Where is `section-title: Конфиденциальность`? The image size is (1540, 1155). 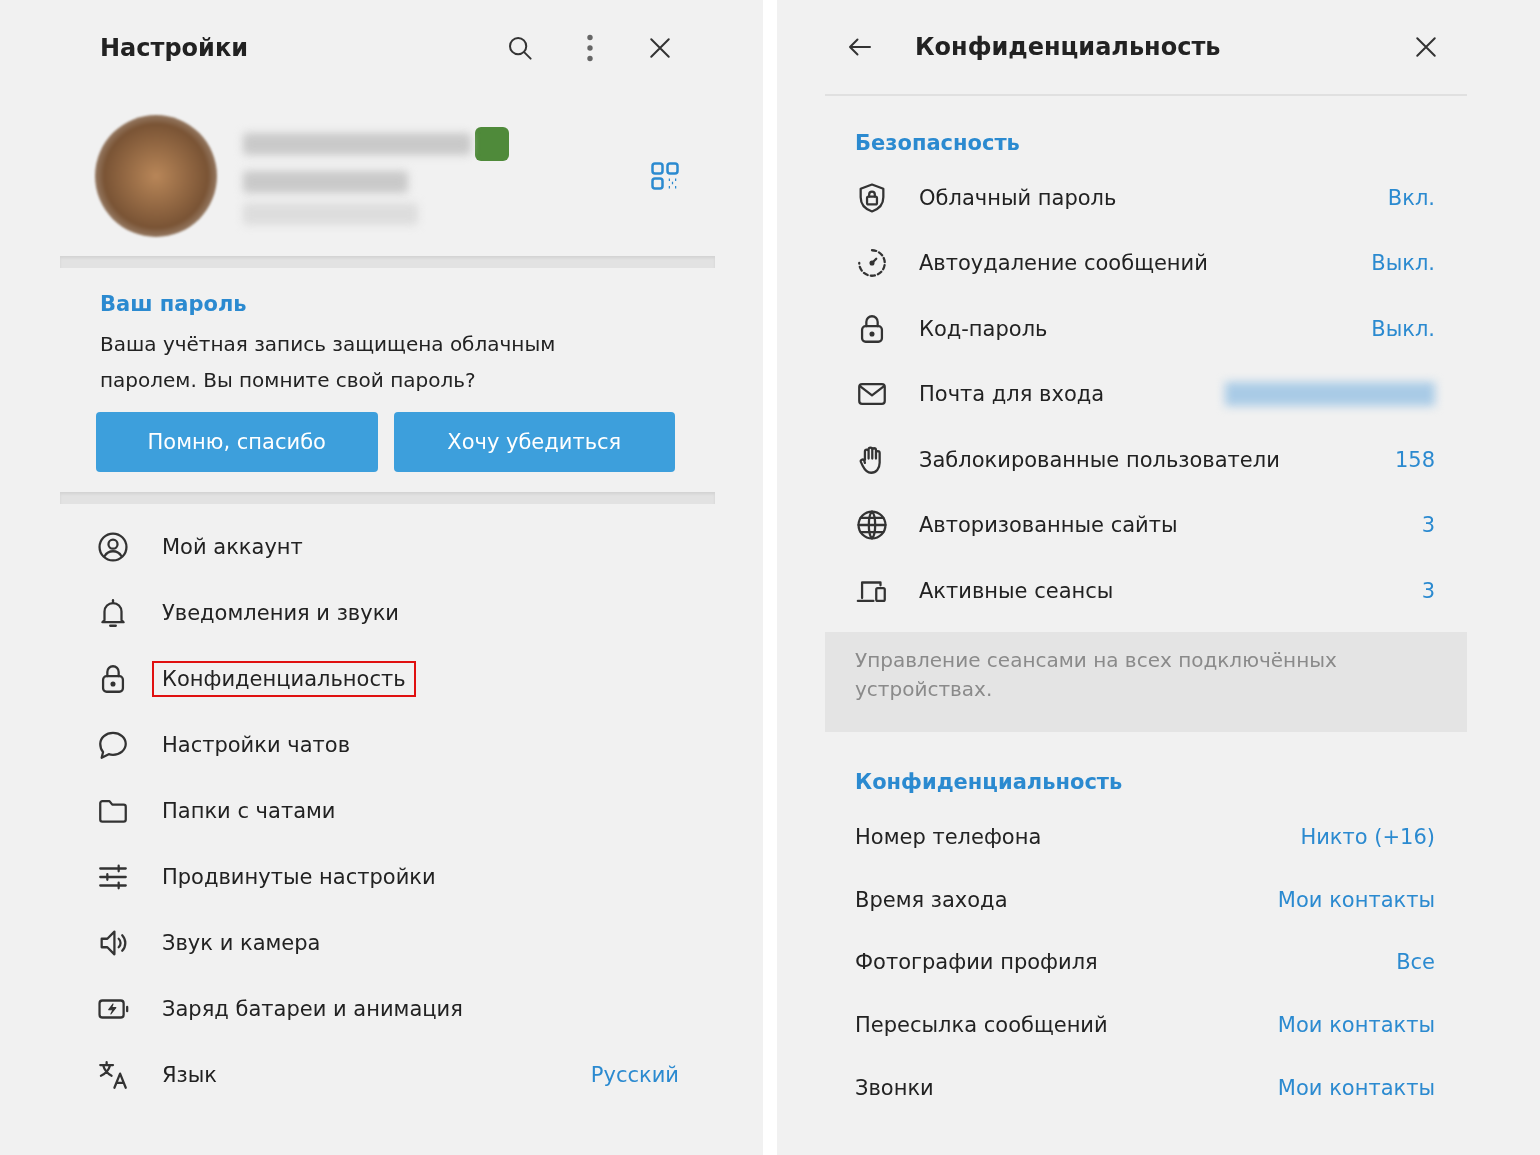 section-title: Конфиденциальность is located at coordinates (989, 781).